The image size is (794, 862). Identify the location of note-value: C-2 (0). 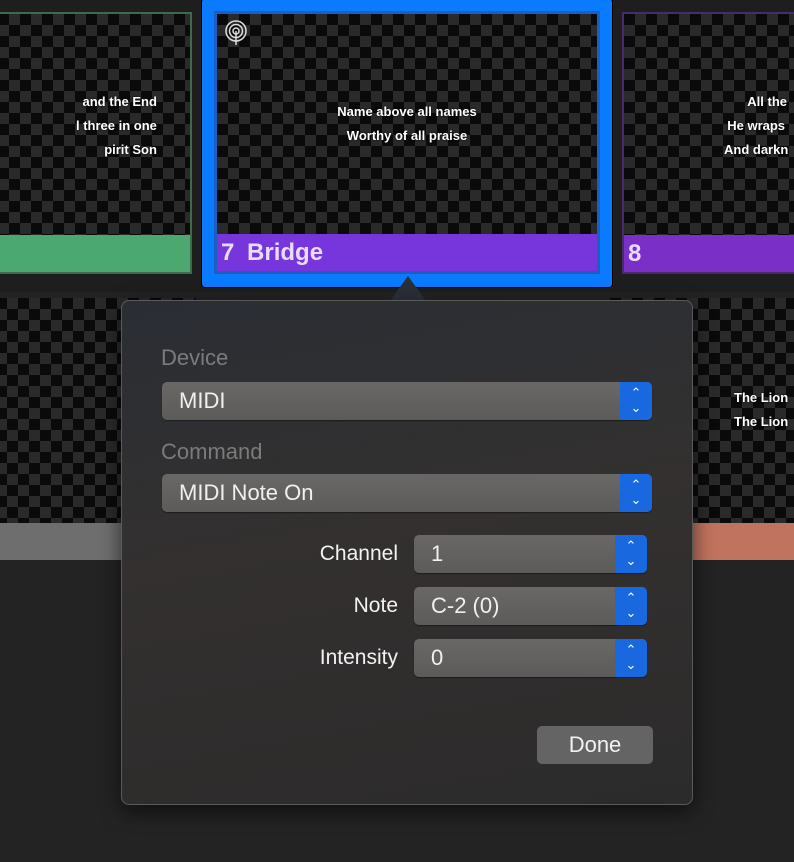
(465, 605).